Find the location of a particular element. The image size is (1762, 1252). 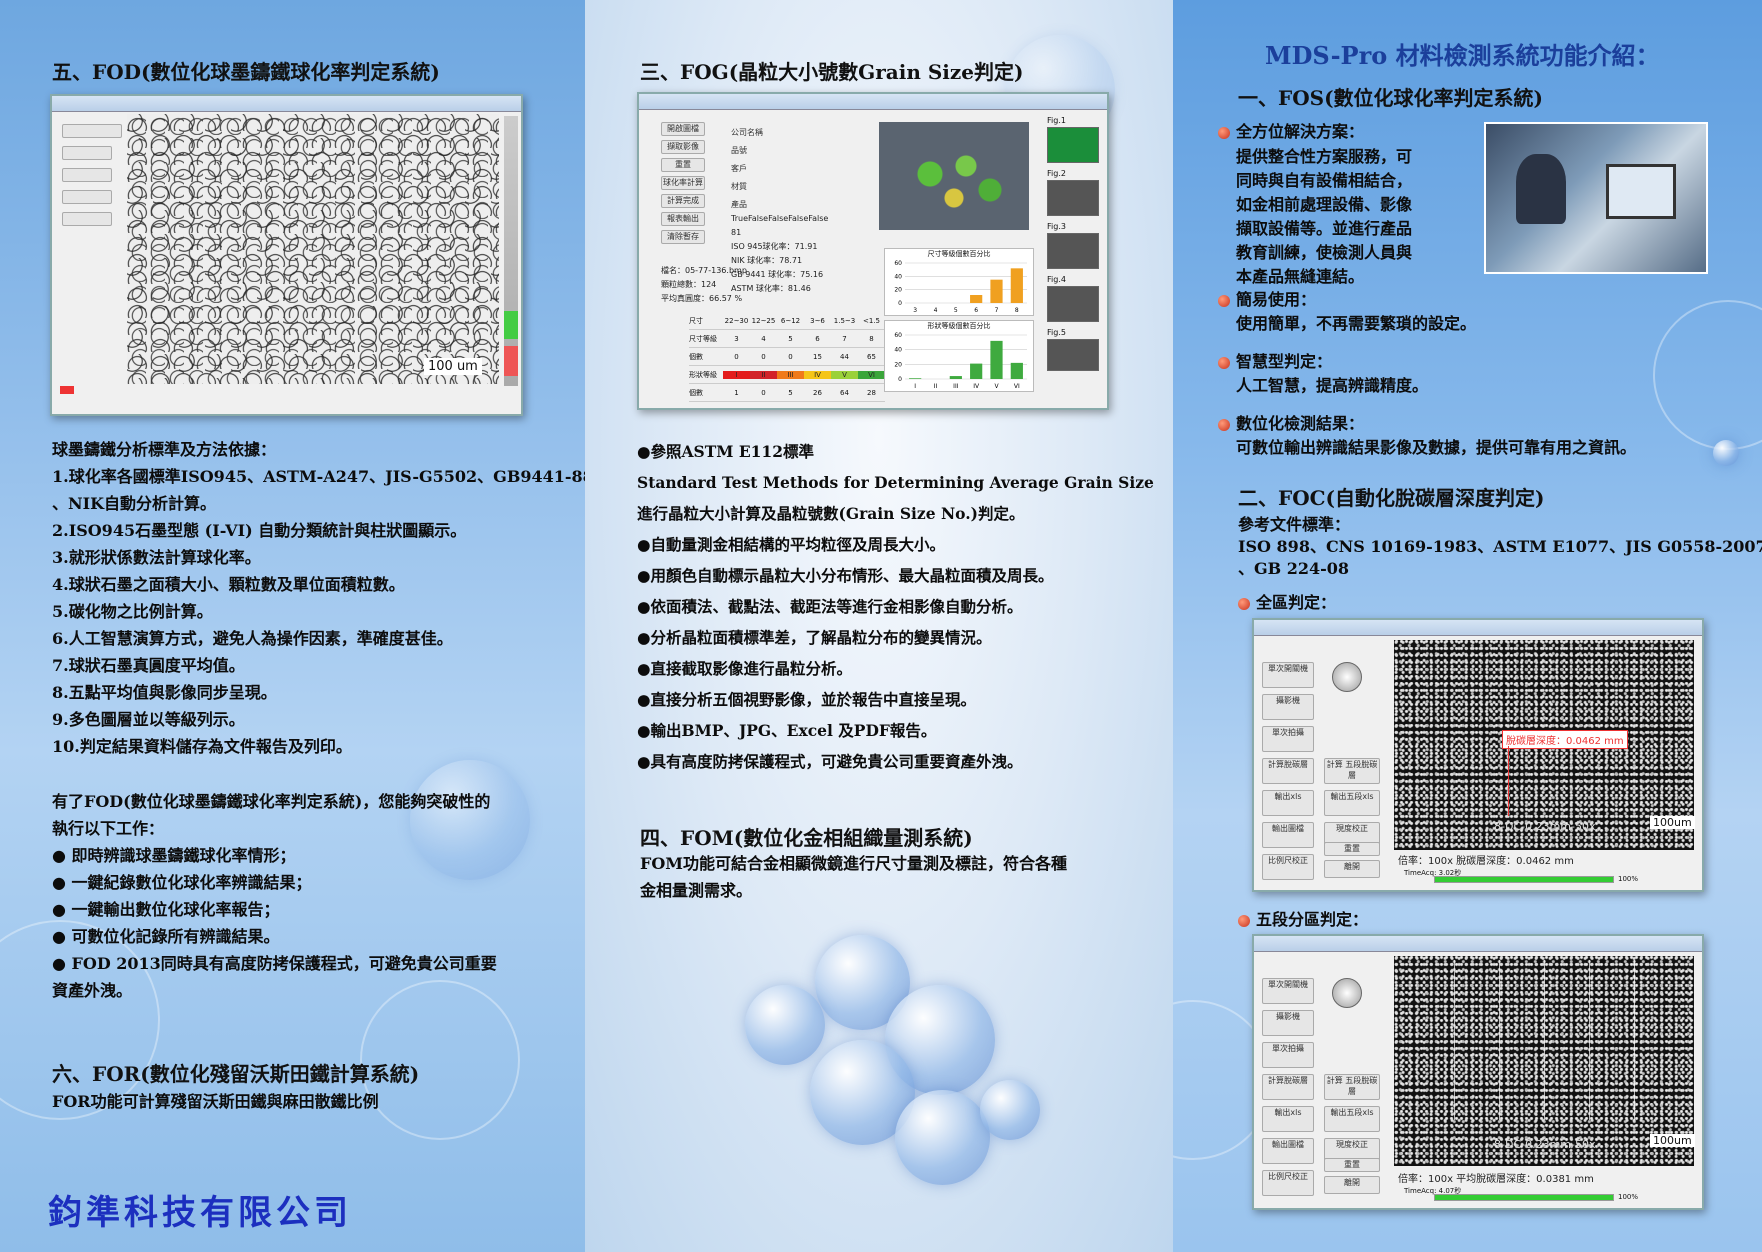

fos-feature-title-text: 全方位解決方案： is located at coordinates (1300, 131).